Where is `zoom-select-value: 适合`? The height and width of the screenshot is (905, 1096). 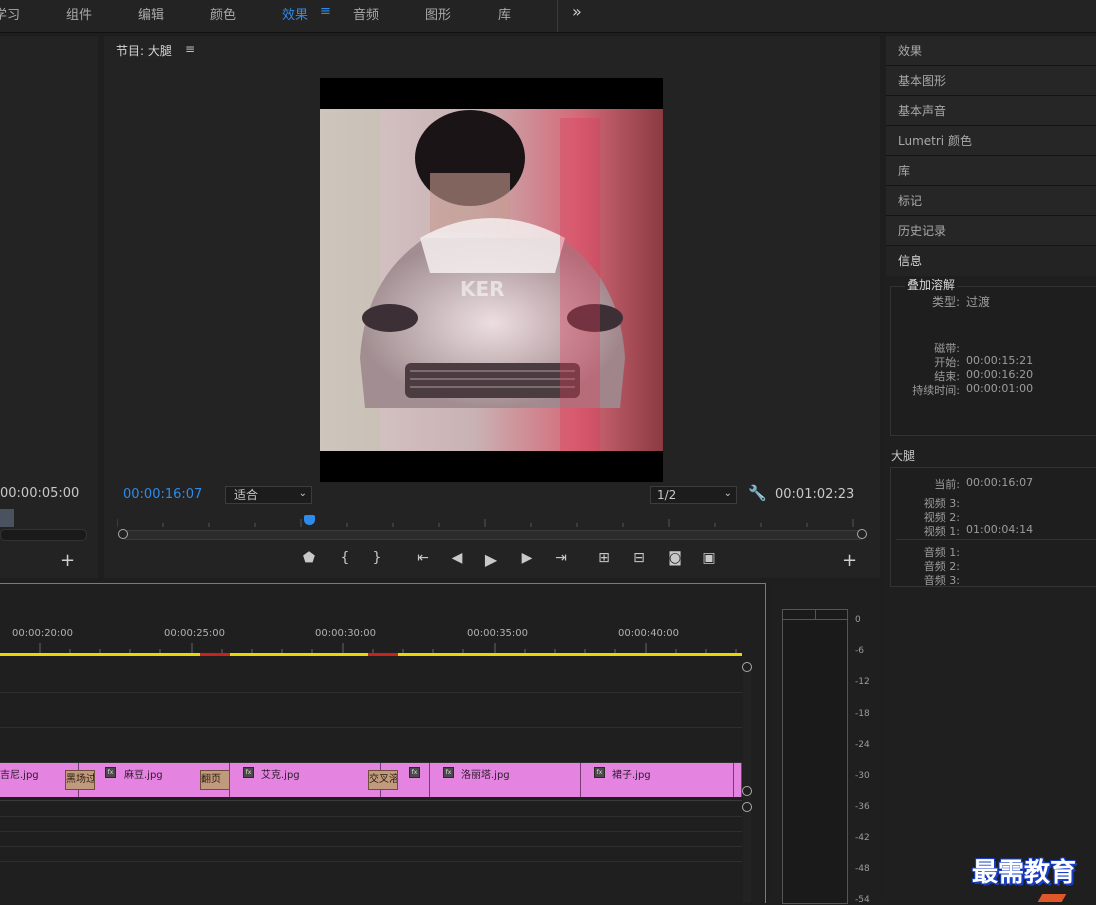
zoom-select-value: 适合 is located at coordinates (246, 495).